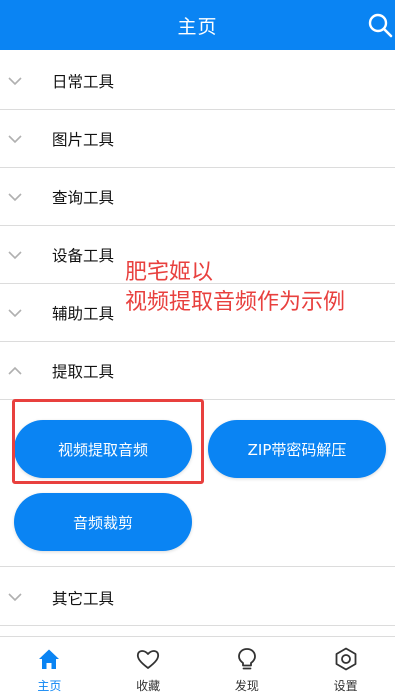 This screenshot has height=696, width=395. Describe the element at coordinates (197, 81) in the screenshot. I see `category-daily-tools: 日常工具` at that location.